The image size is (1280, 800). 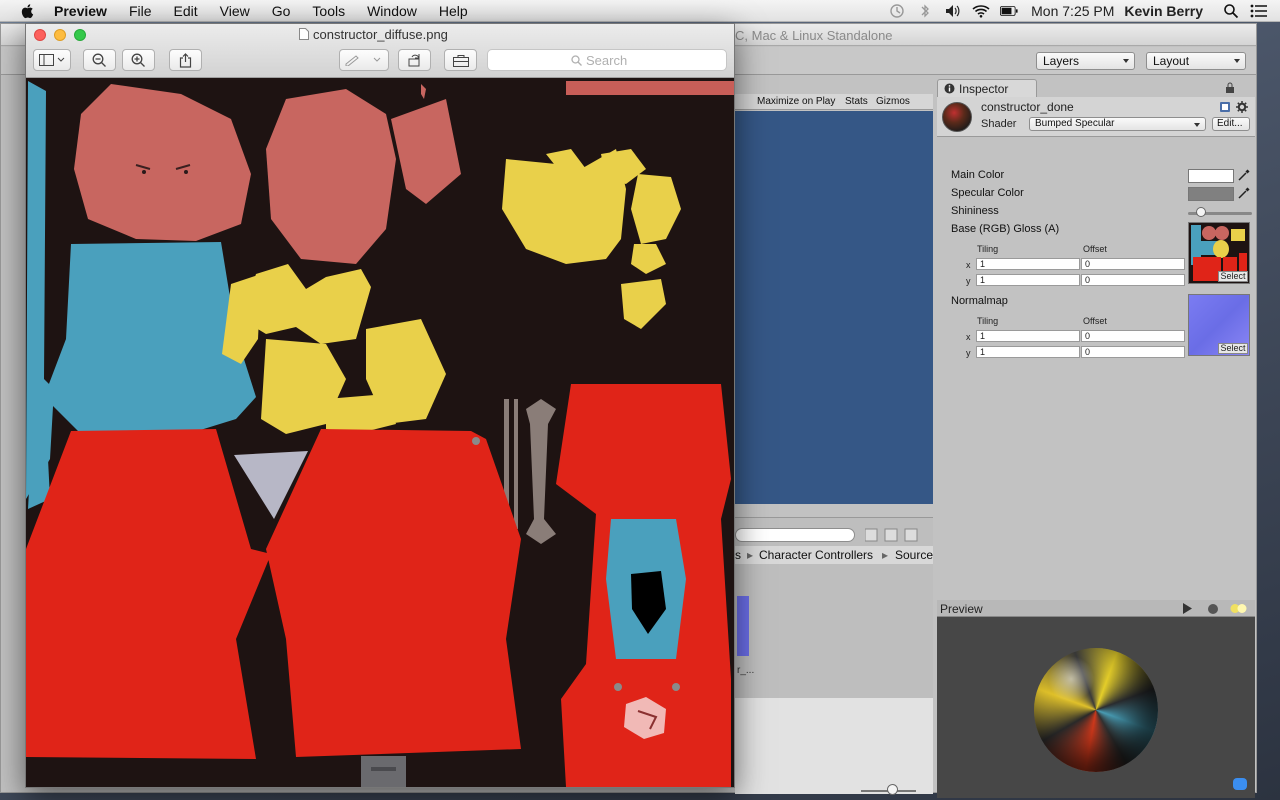 What do you see at coordinates (999, 124) in the screenshot?
I see `shader-label: Shader` at bounding box center [999, 124].